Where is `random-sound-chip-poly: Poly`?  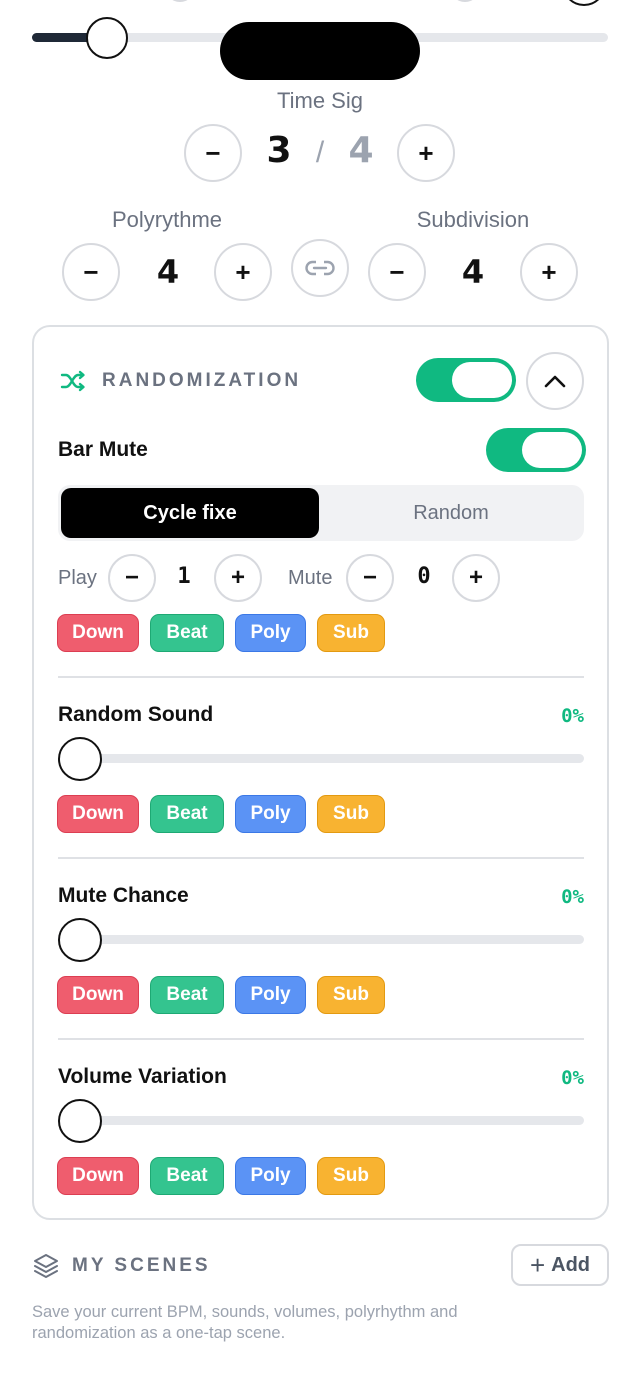 random-sound-chip-poly: Poly is located at coordinates (270, 814).